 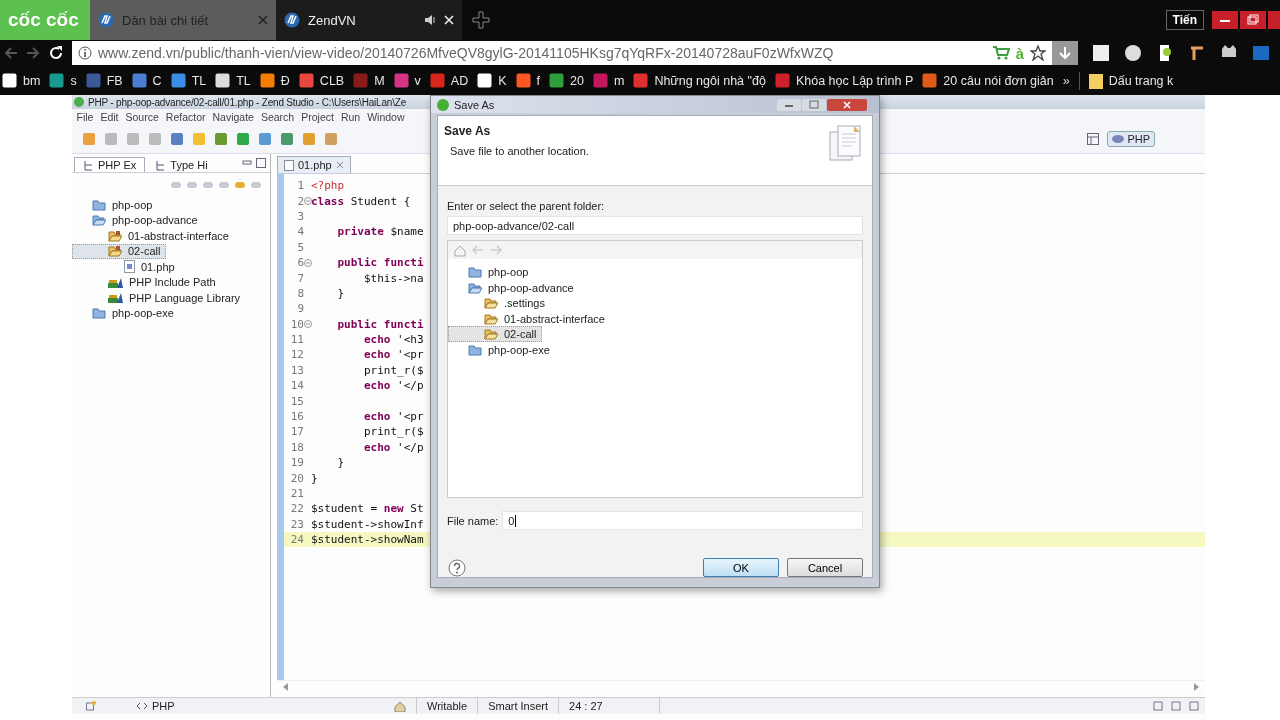 I want to click on browser-tab: ZendVN, so click(x=369, y=20).